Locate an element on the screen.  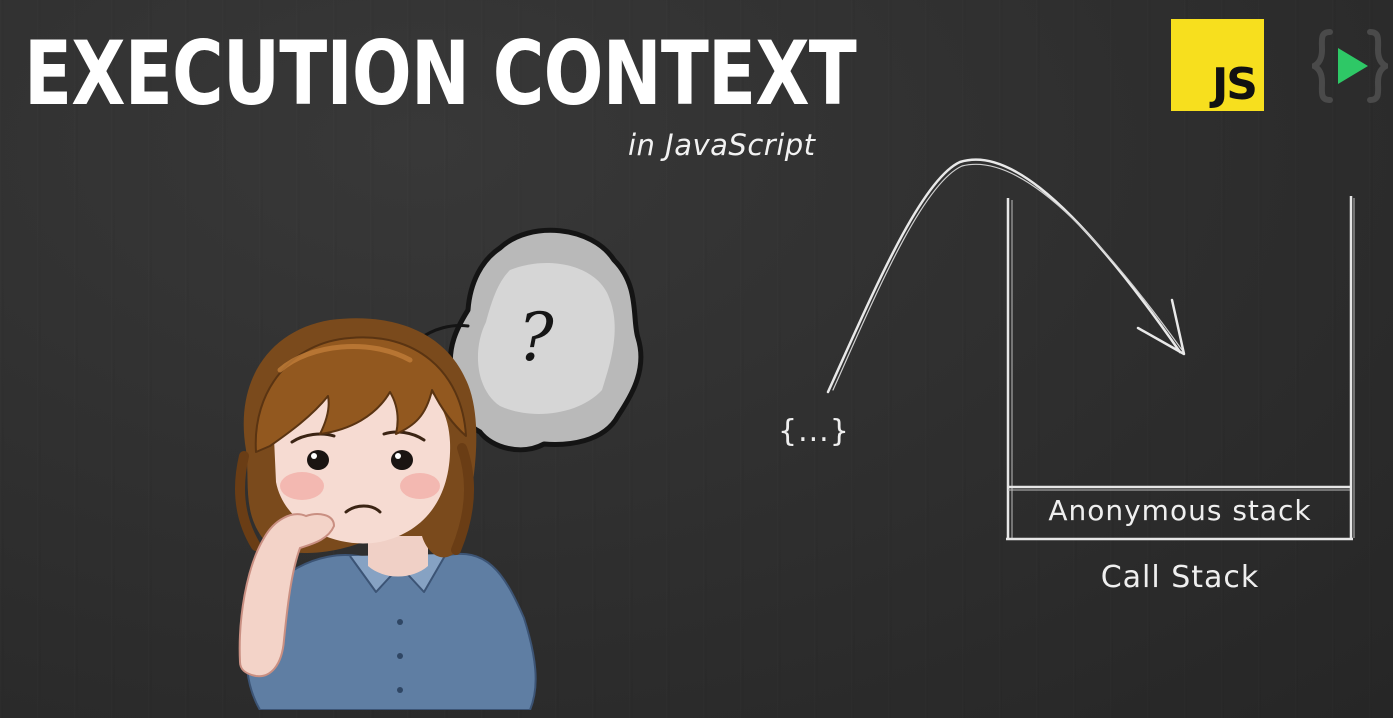
call-stack-container is located at coordinates (1180, 368).